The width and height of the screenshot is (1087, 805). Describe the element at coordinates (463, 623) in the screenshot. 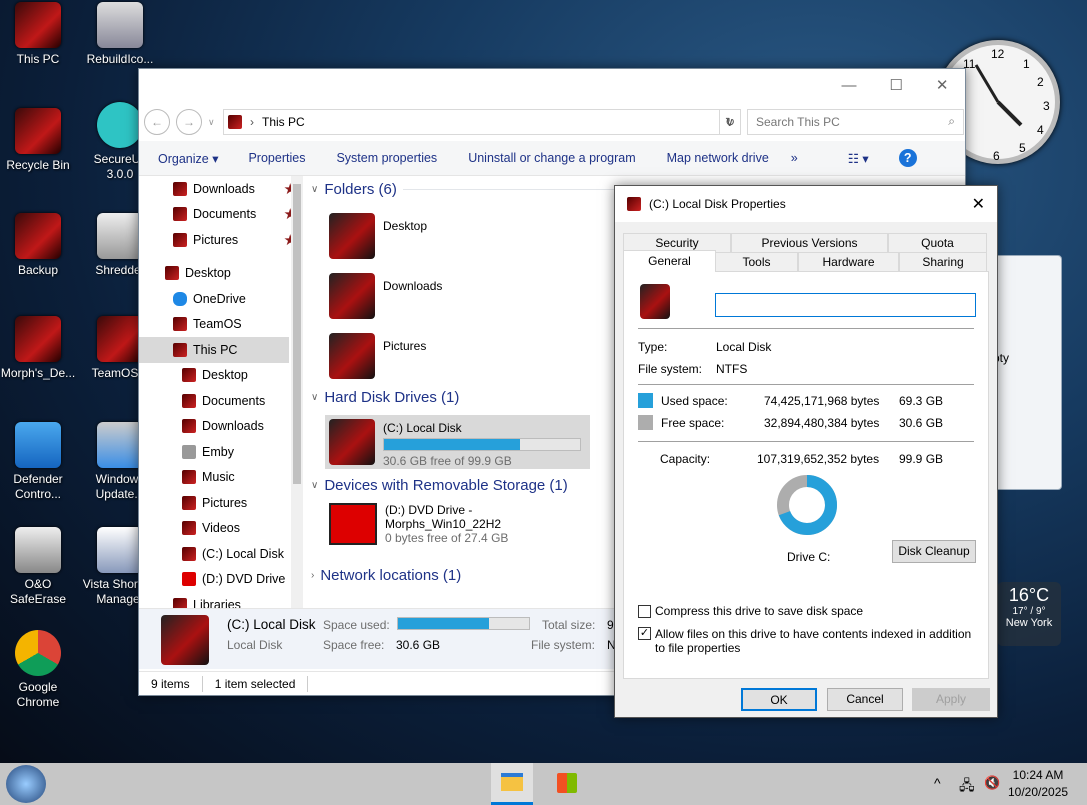

I see `space-used-bar` at that location.